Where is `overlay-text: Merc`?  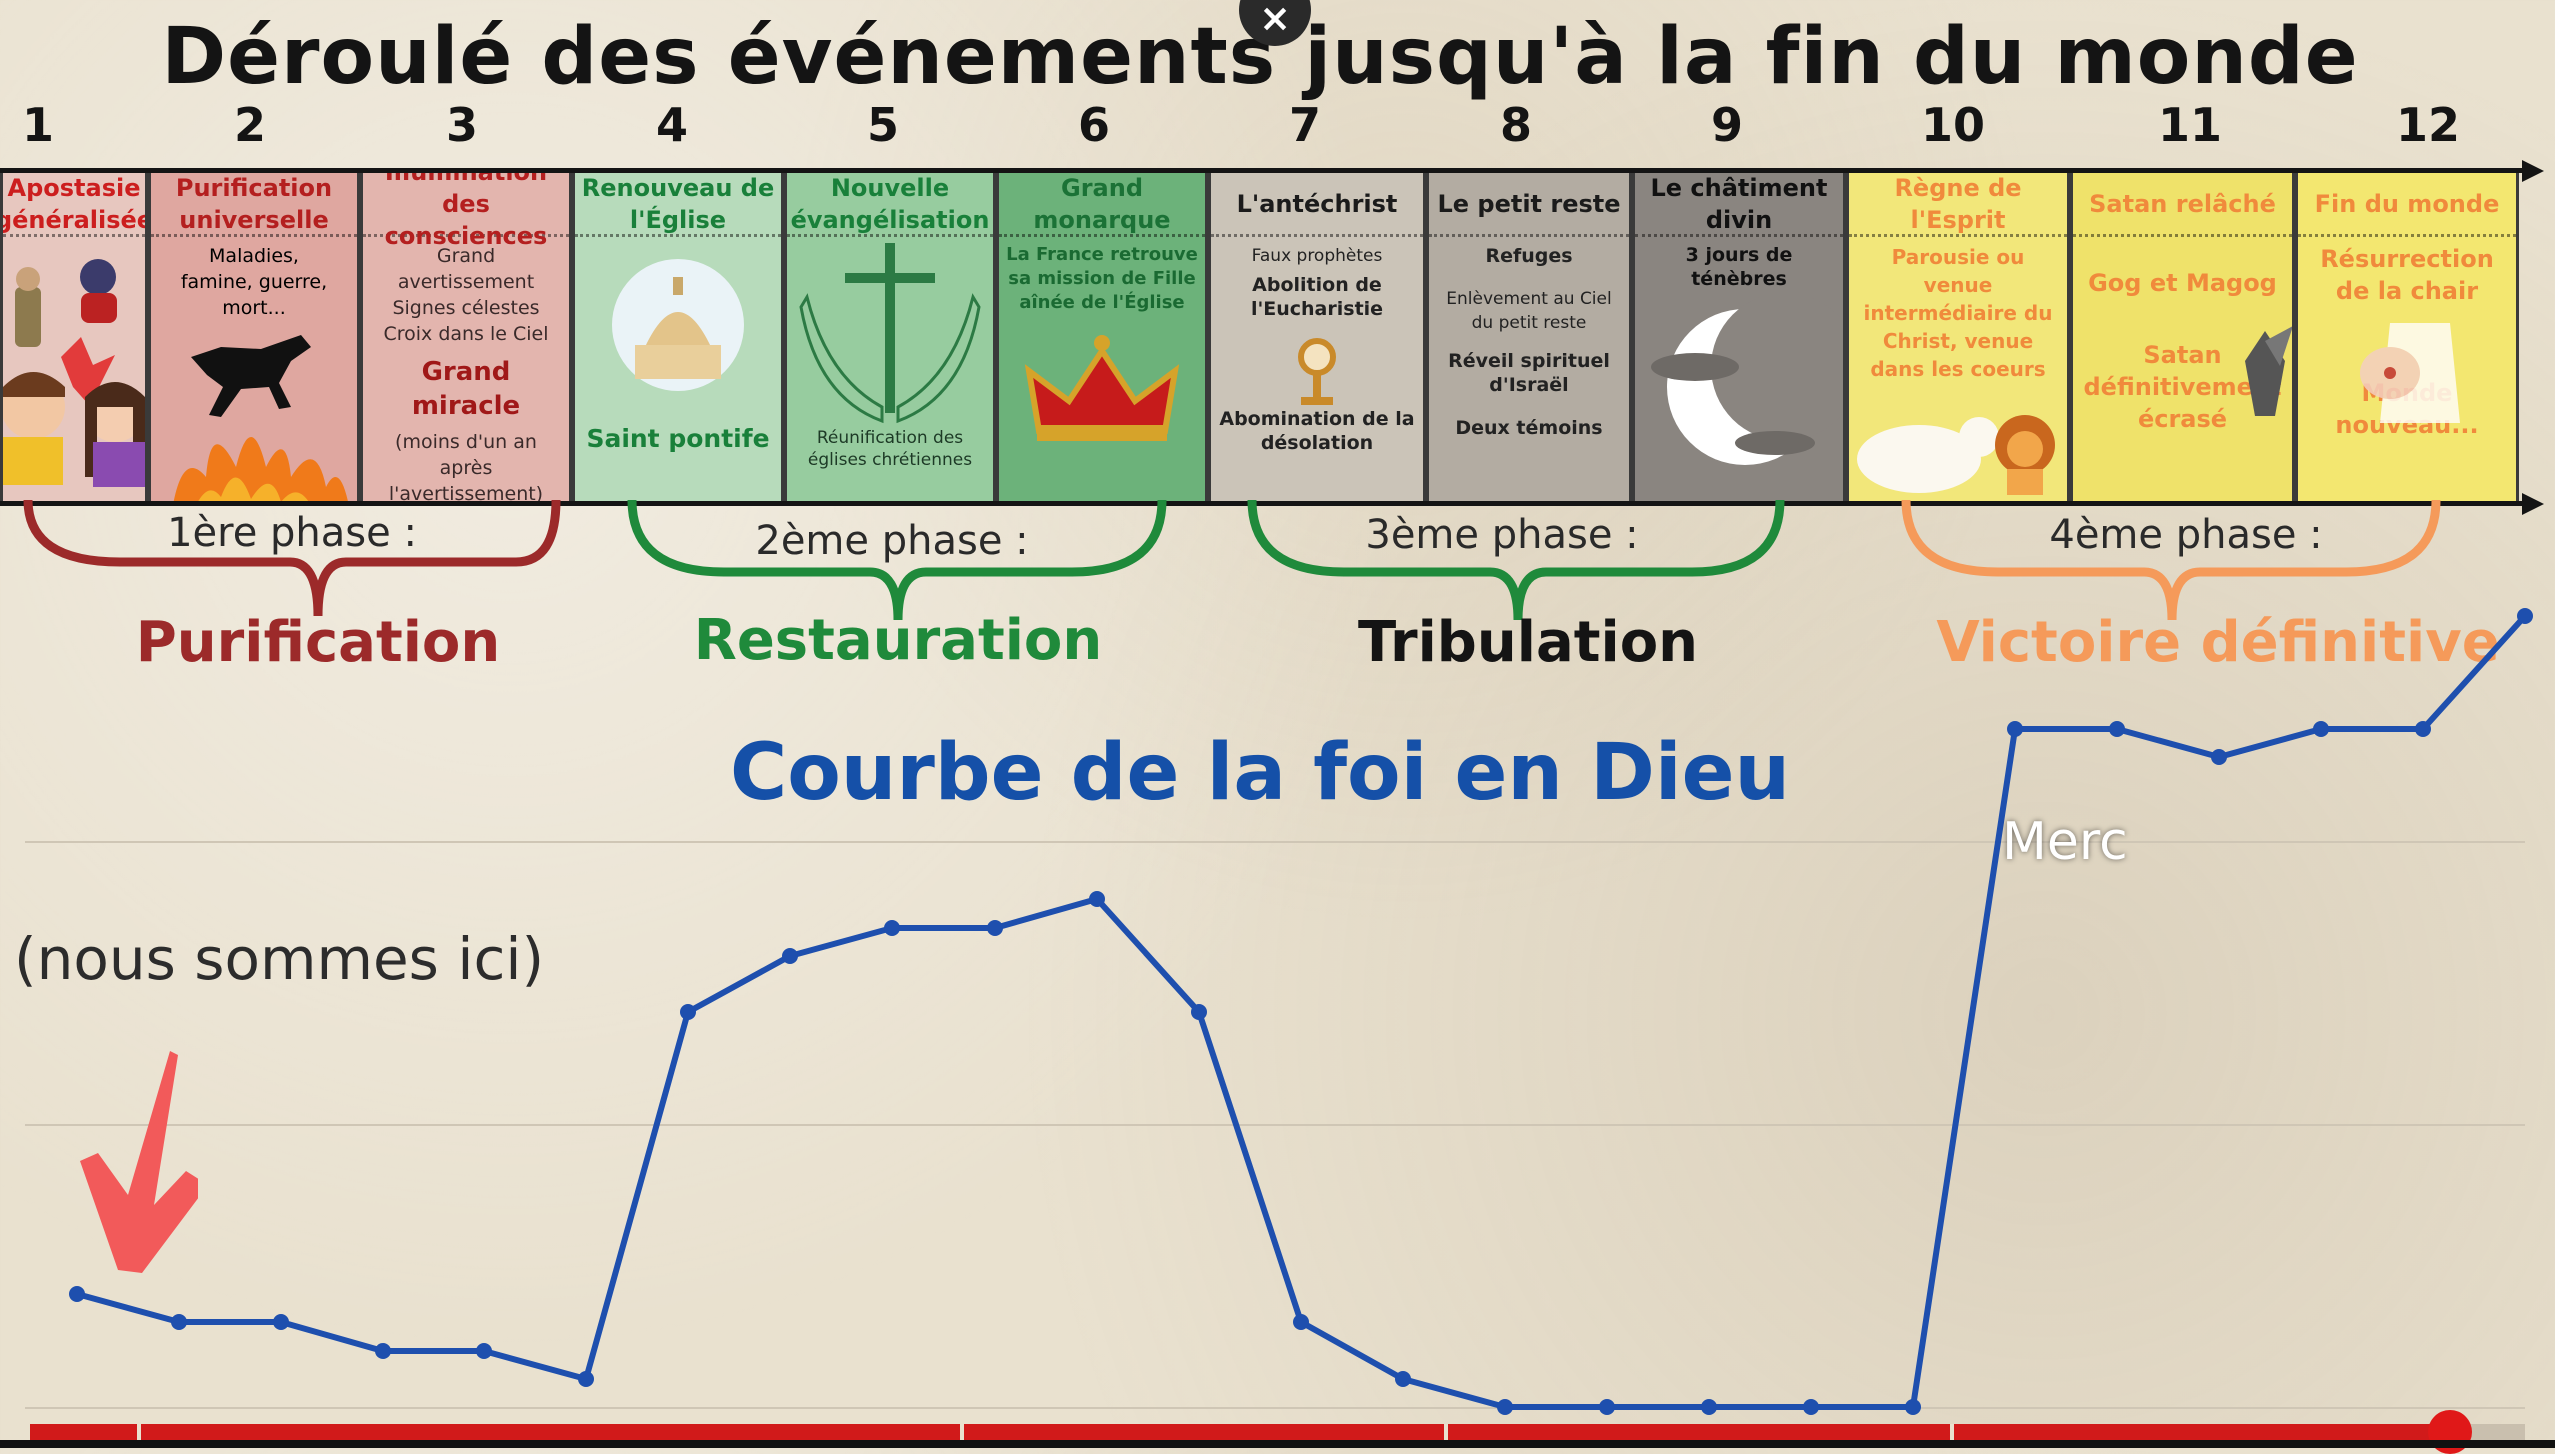 overlay-text: Merc is located at coordinates (2065, 842).